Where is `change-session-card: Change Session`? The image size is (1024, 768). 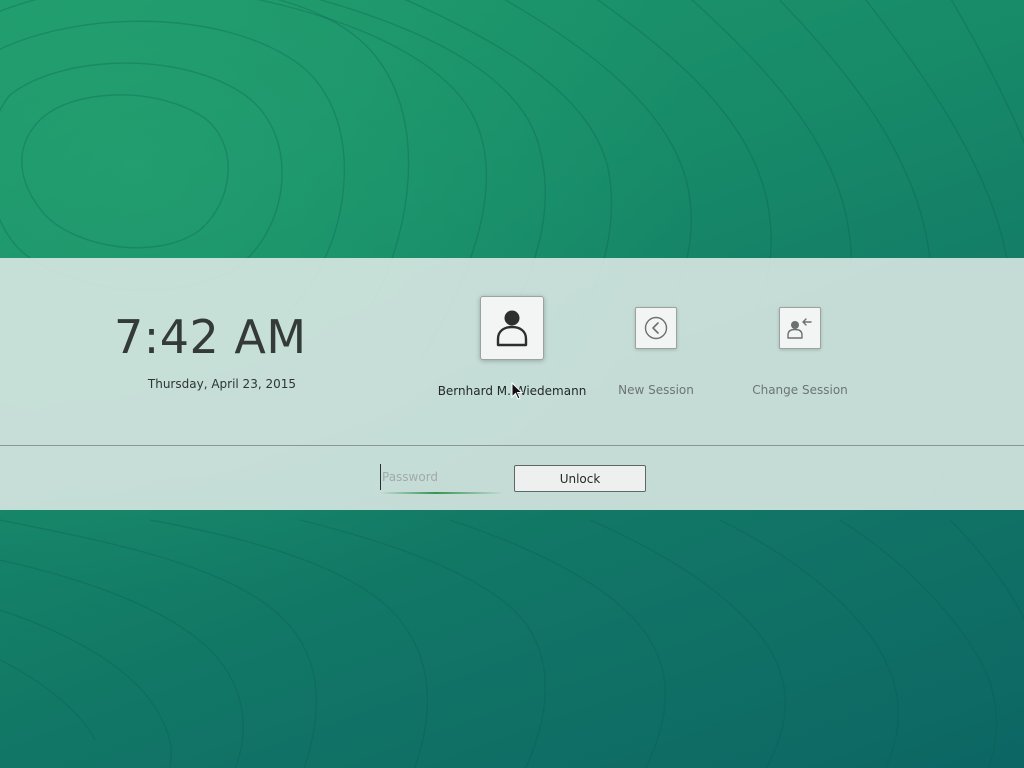 change-session-card: Change Session is located at coordinates (800, 346).